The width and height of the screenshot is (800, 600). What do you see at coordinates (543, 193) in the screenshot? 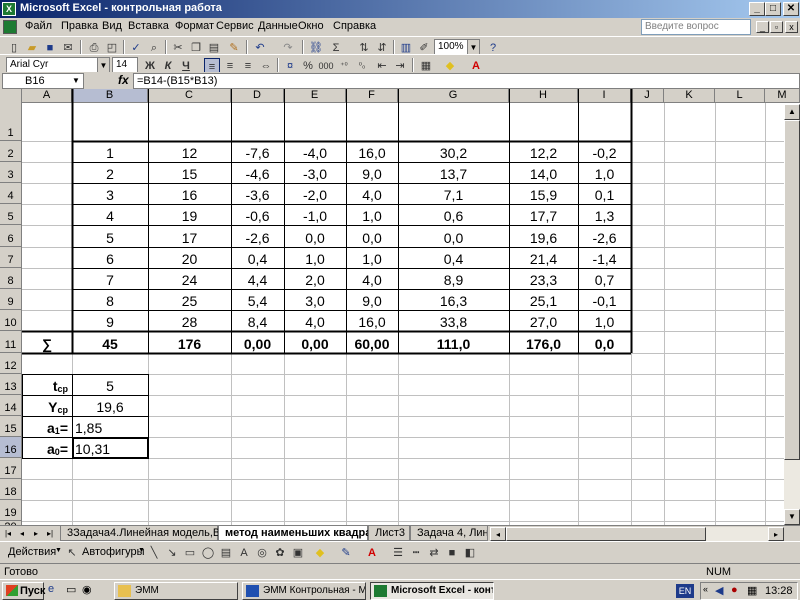
I see `table-cell: 15,9` at bounding box center [543, 193].